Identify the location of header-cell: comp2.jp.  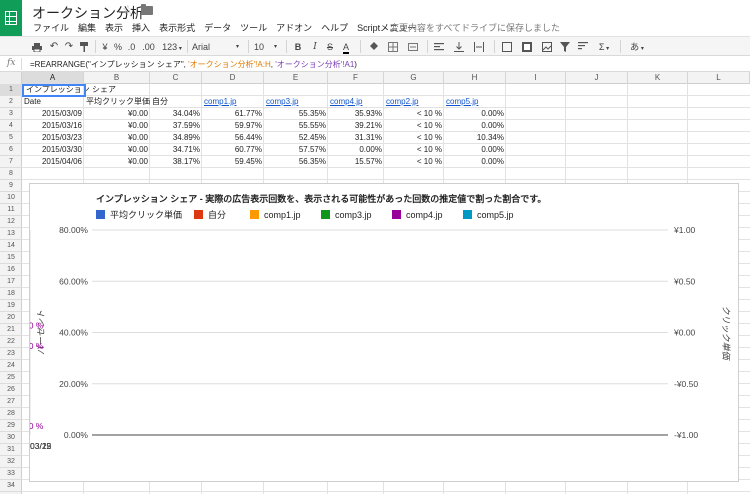
(414, 102).